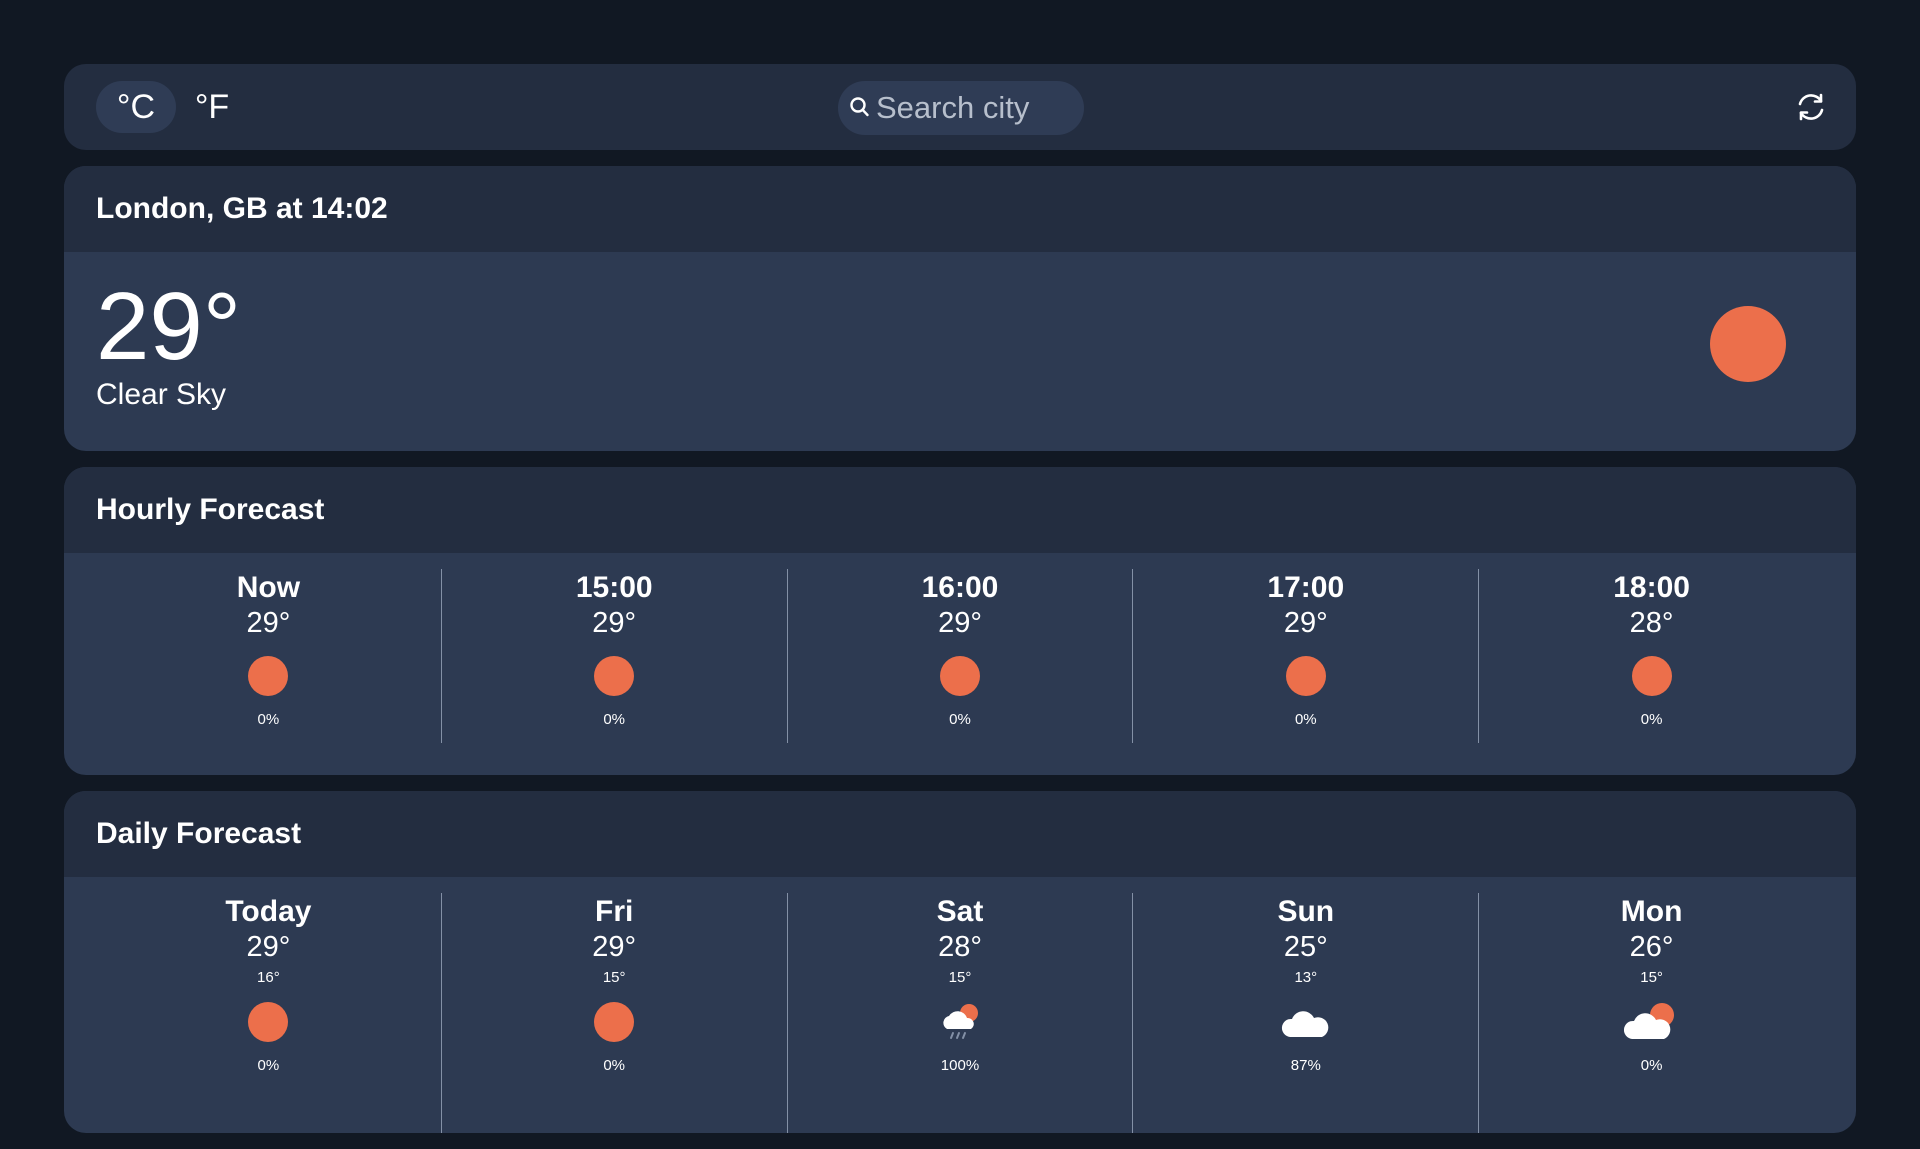 The height and width of the screenshot is (1149, 1920). Describe the element at coordinates (960, 1065) in the screenshot. I see `daily-precip: 100%` at that location.